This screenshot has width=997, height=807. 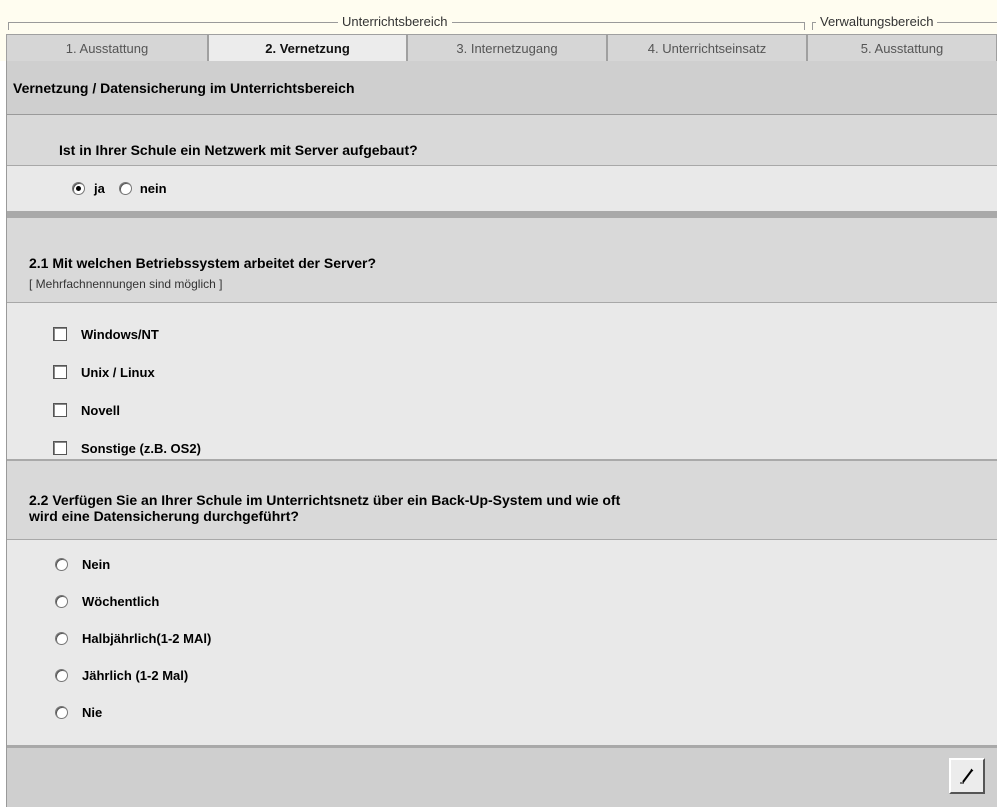 I want to click on question-os-hint: [ Mehrfachnennungen sind möglich ], so click(x=126, y=284).